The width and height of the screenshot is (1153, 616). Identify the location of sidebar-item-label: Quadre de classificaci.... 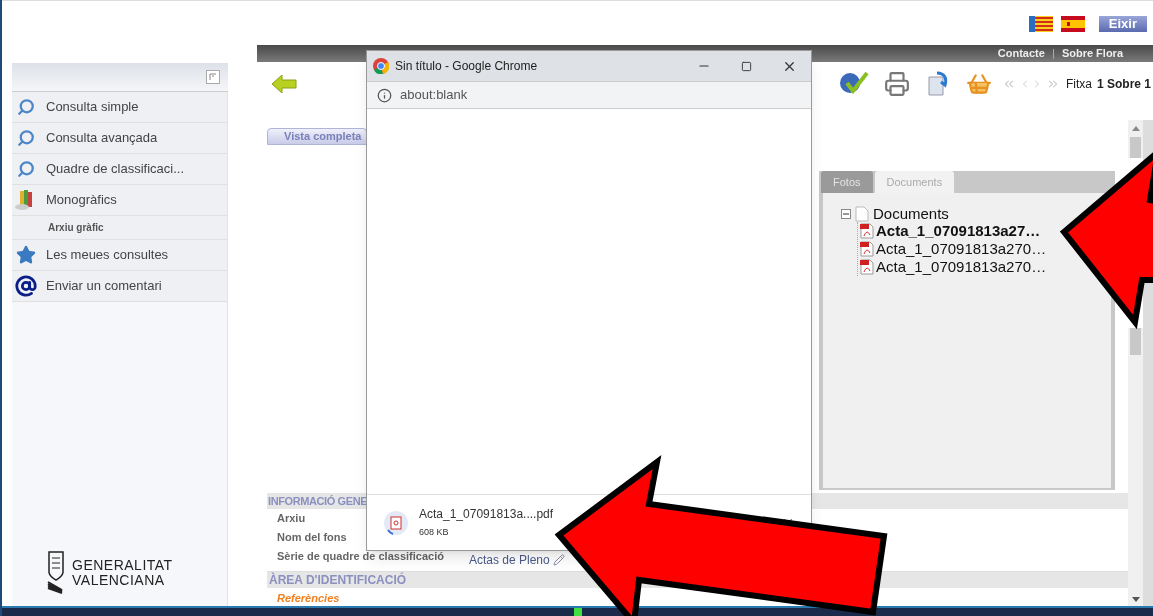
(115, 169).